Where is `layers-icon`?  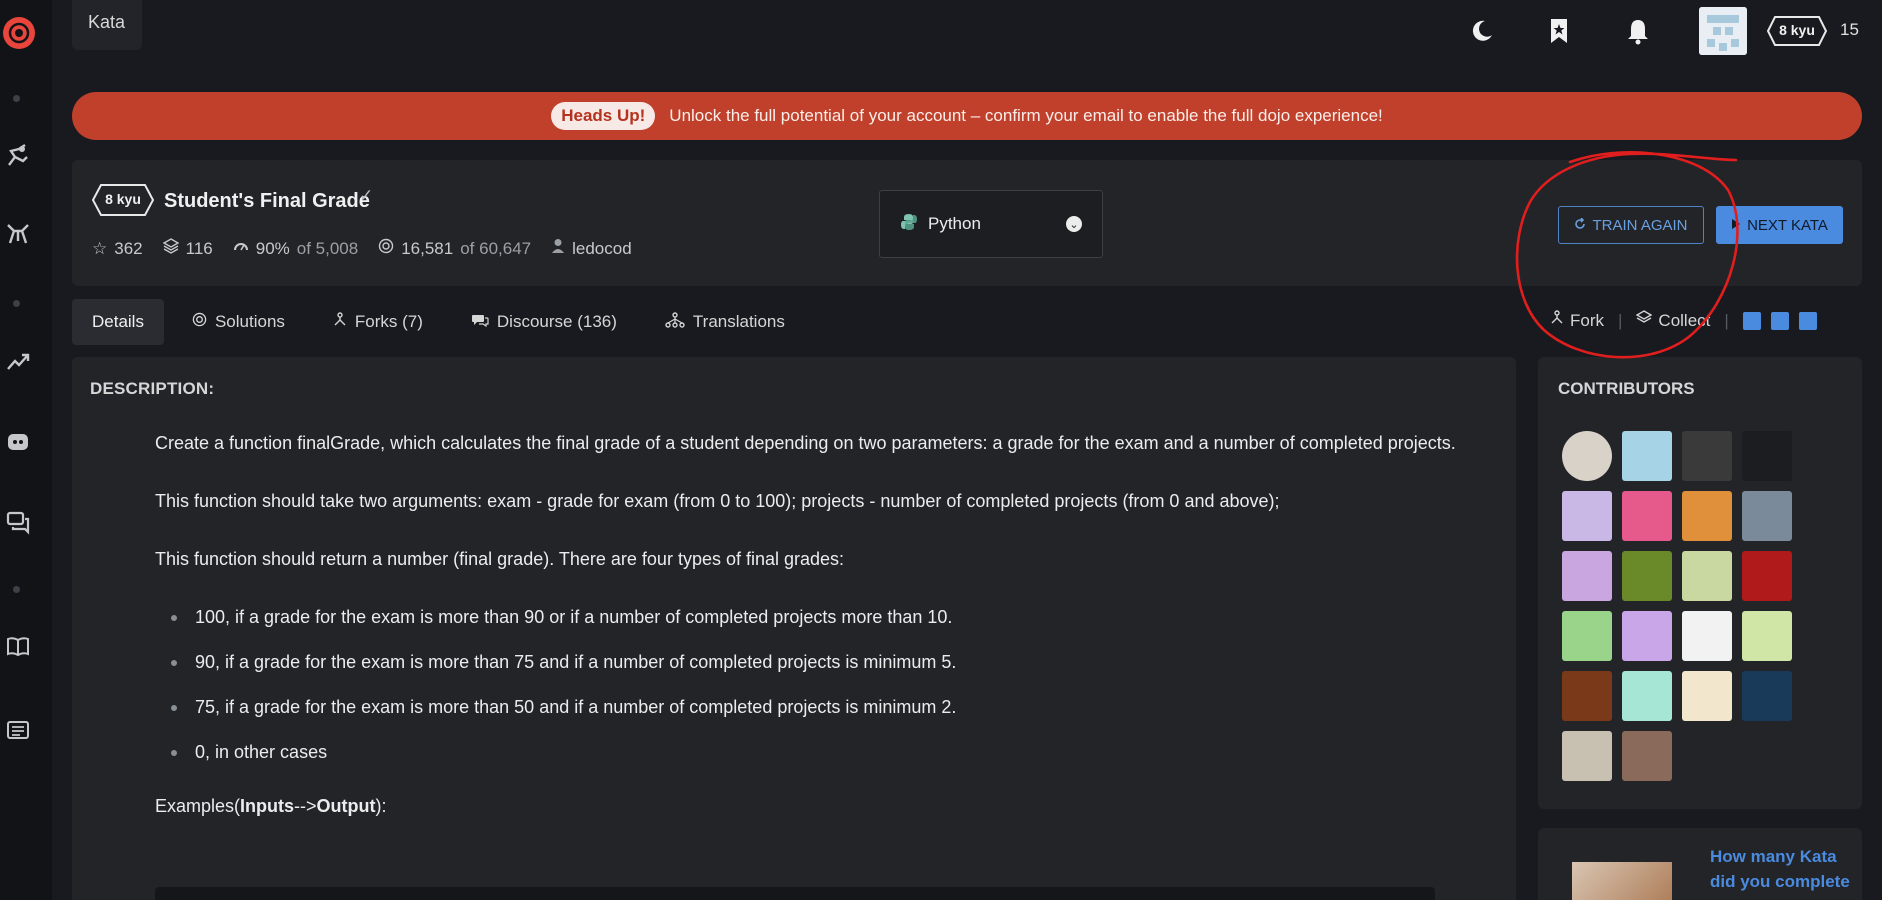
layers-icon is located at coordinates (171, 248).